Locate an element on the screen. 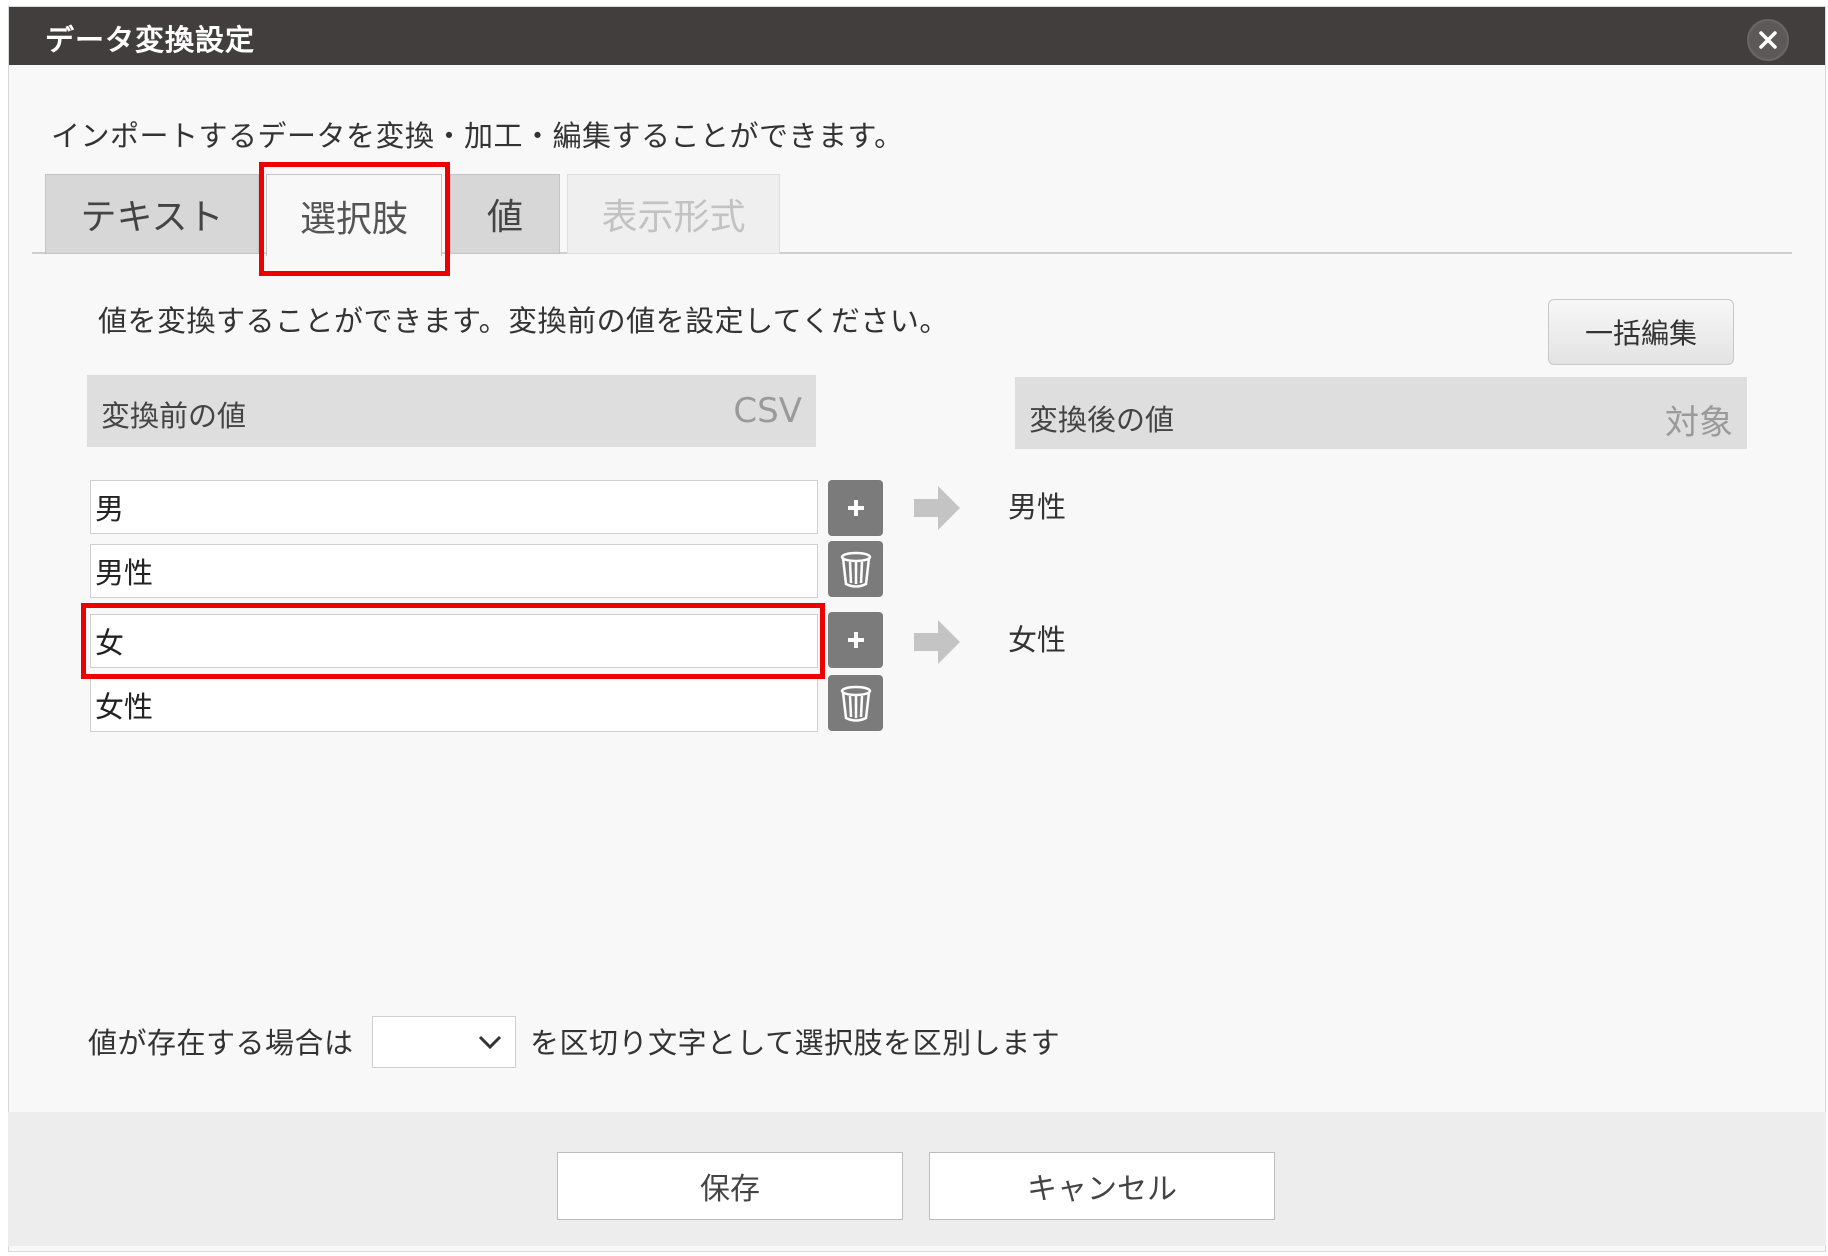  tab-text: テキスト is located at coordinates (152, 214).